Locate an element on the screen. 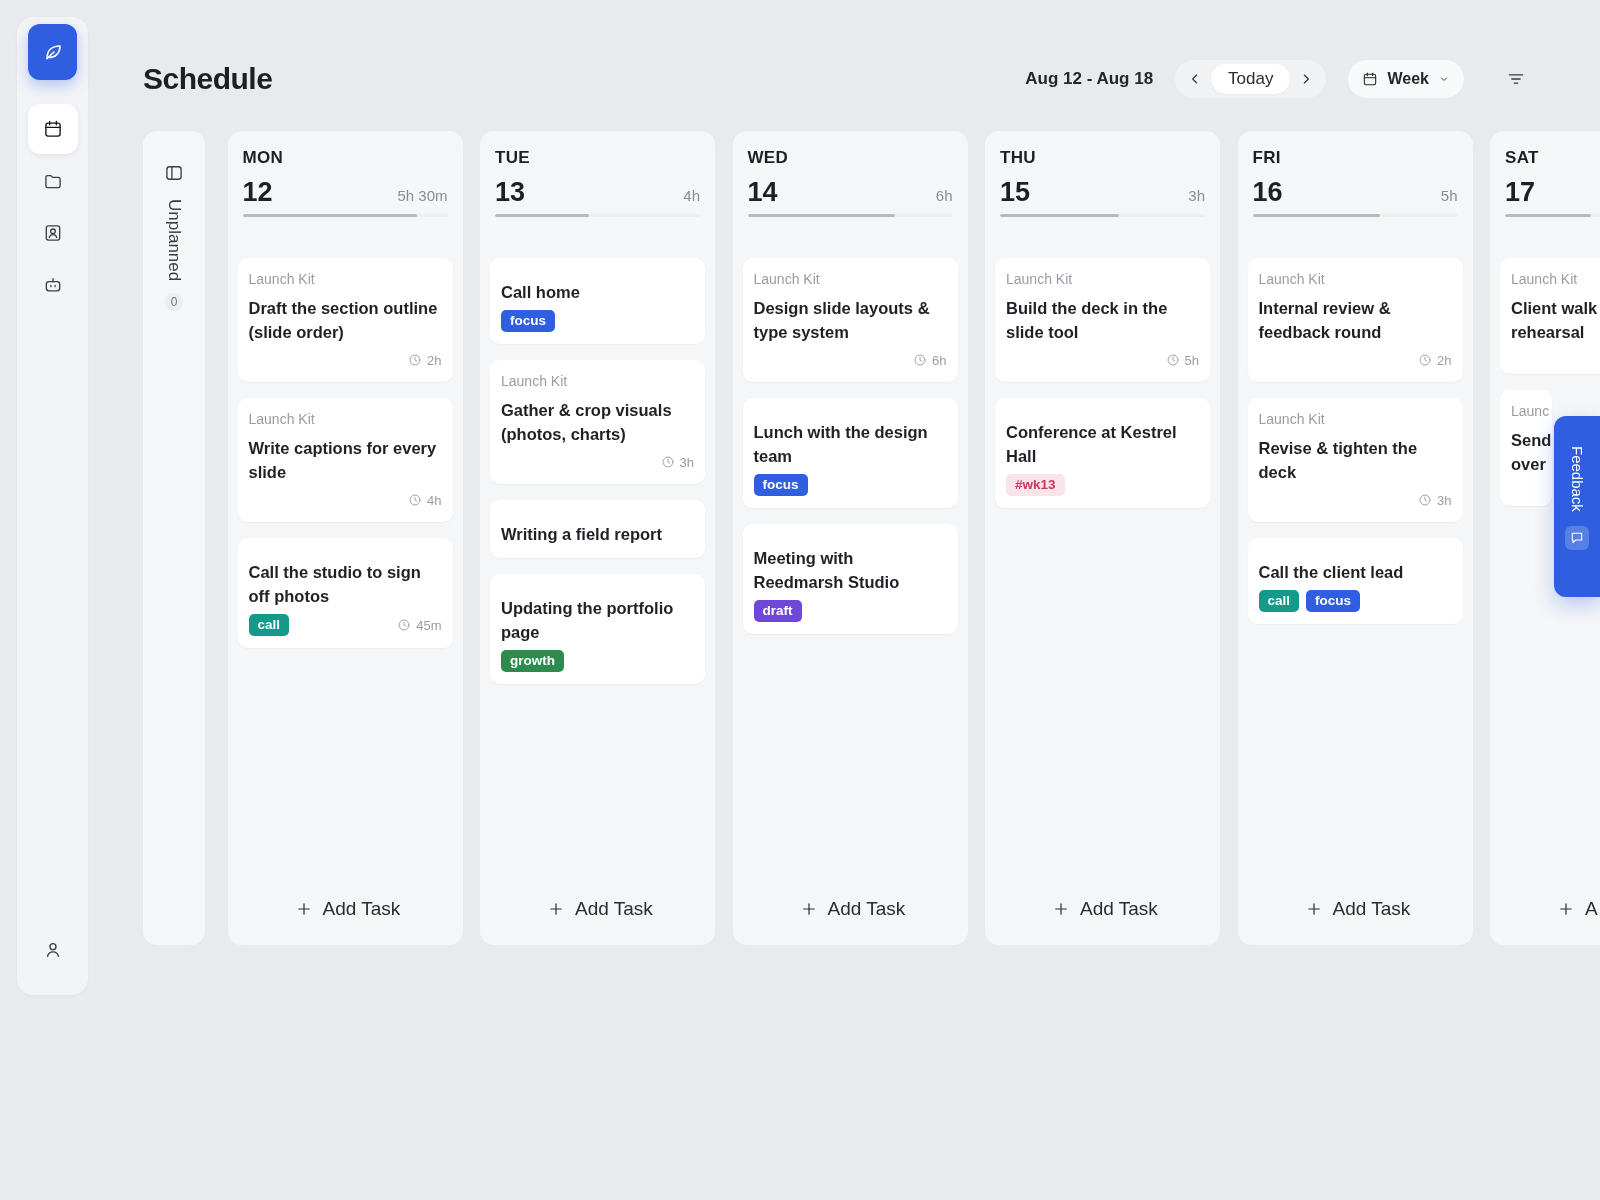  task-card: Launch Kit Revise & tighten the deck 3h is located at coordinates (1355, 460).